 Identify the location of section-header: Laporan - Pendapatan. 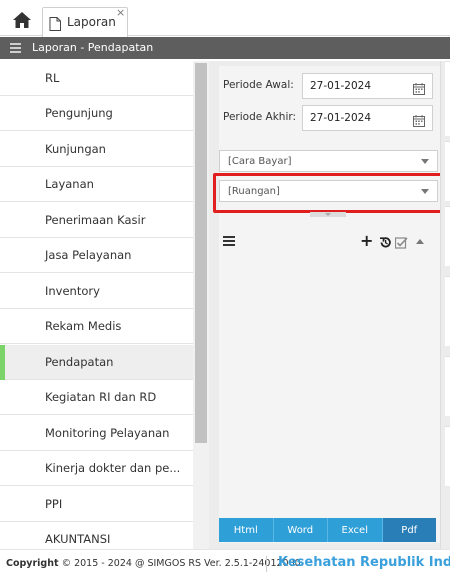
(225, 48).